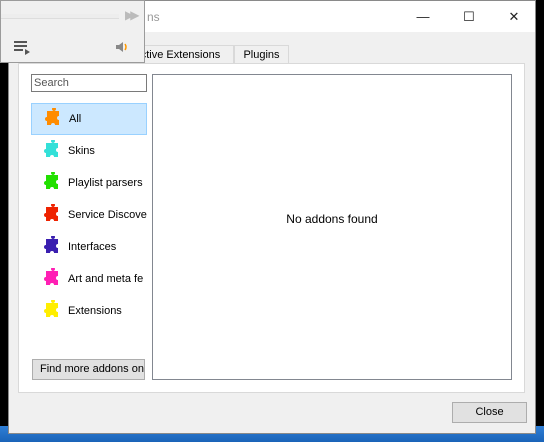 The width and height of the screenshot is (544, 442). Describe the element at coordinates (106, 279) in the screenshot. I see `category-label: Art and meta fe` at that location.